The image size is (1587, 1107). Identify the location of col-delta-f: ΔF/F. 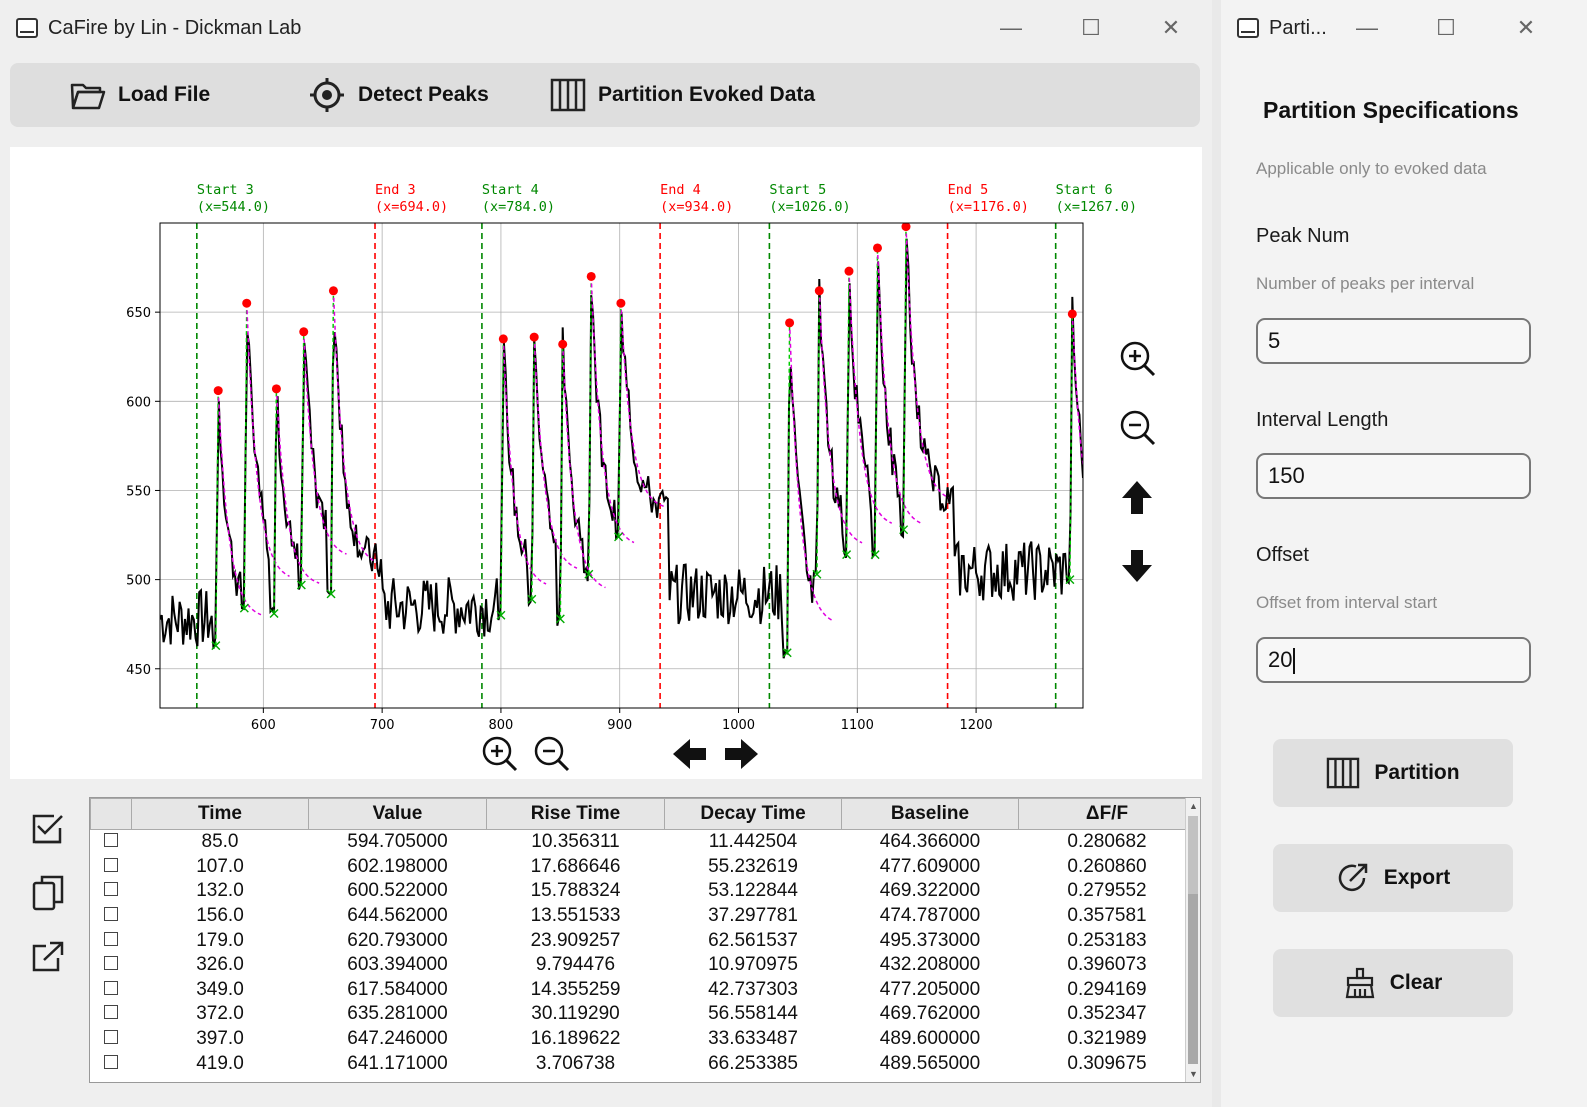
(1107, 814).